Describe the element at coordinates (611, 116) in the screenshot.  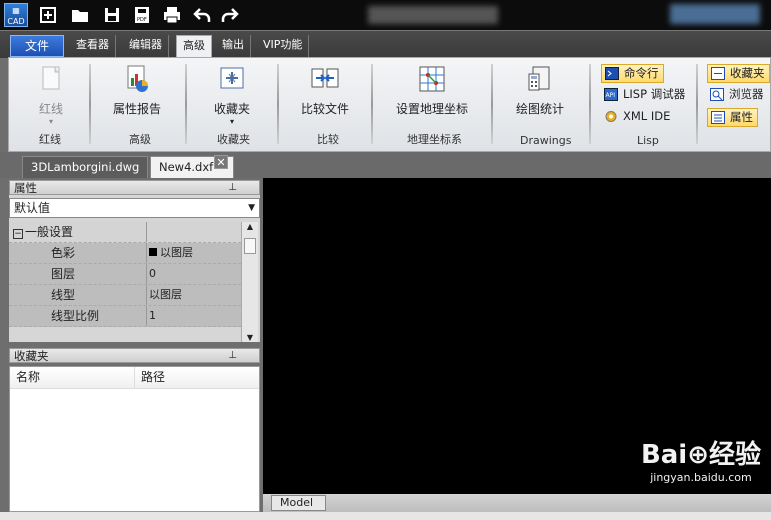
I see `xml-ide-icon` at that location.